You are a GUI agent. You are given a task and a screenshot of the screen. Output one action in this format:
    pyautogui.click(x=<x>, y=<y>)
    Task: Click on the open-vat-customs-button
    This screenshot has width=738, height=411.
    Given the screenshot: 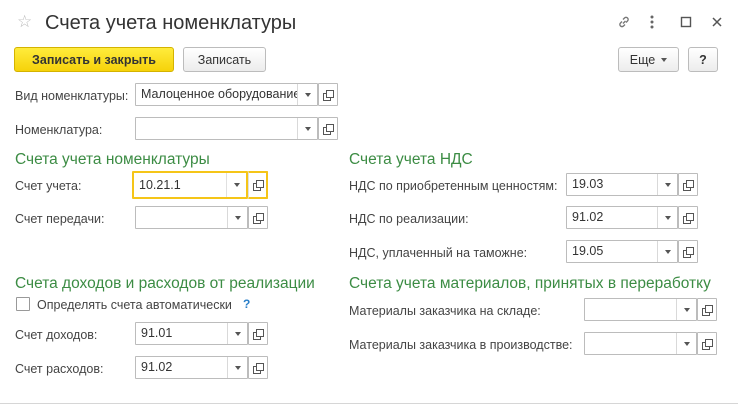 What is the action you would take?
    pyautogui.click(x=688, y=251)
    